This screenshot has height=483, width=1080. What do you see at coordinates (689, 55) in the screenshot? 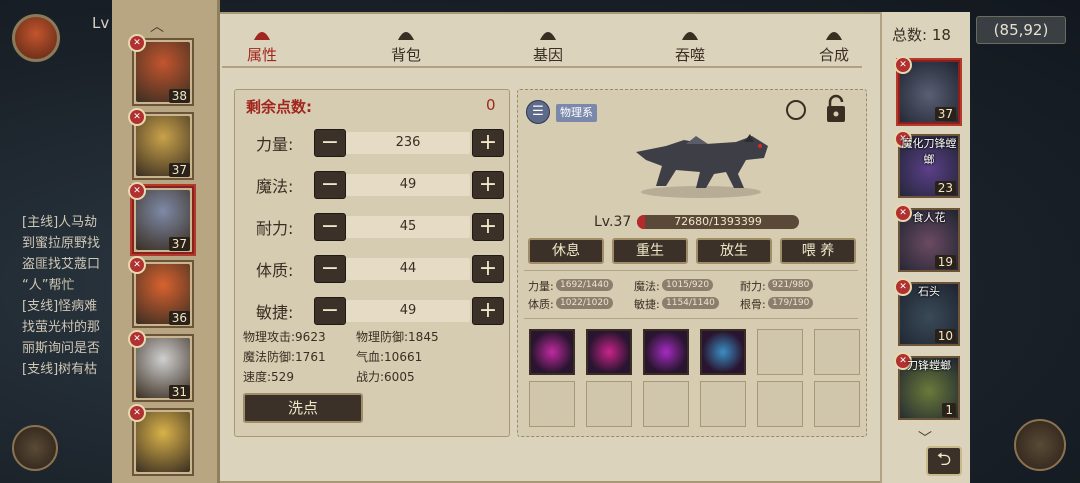
I see `tab-label: 吞噬` at bounding box center [689, 55].